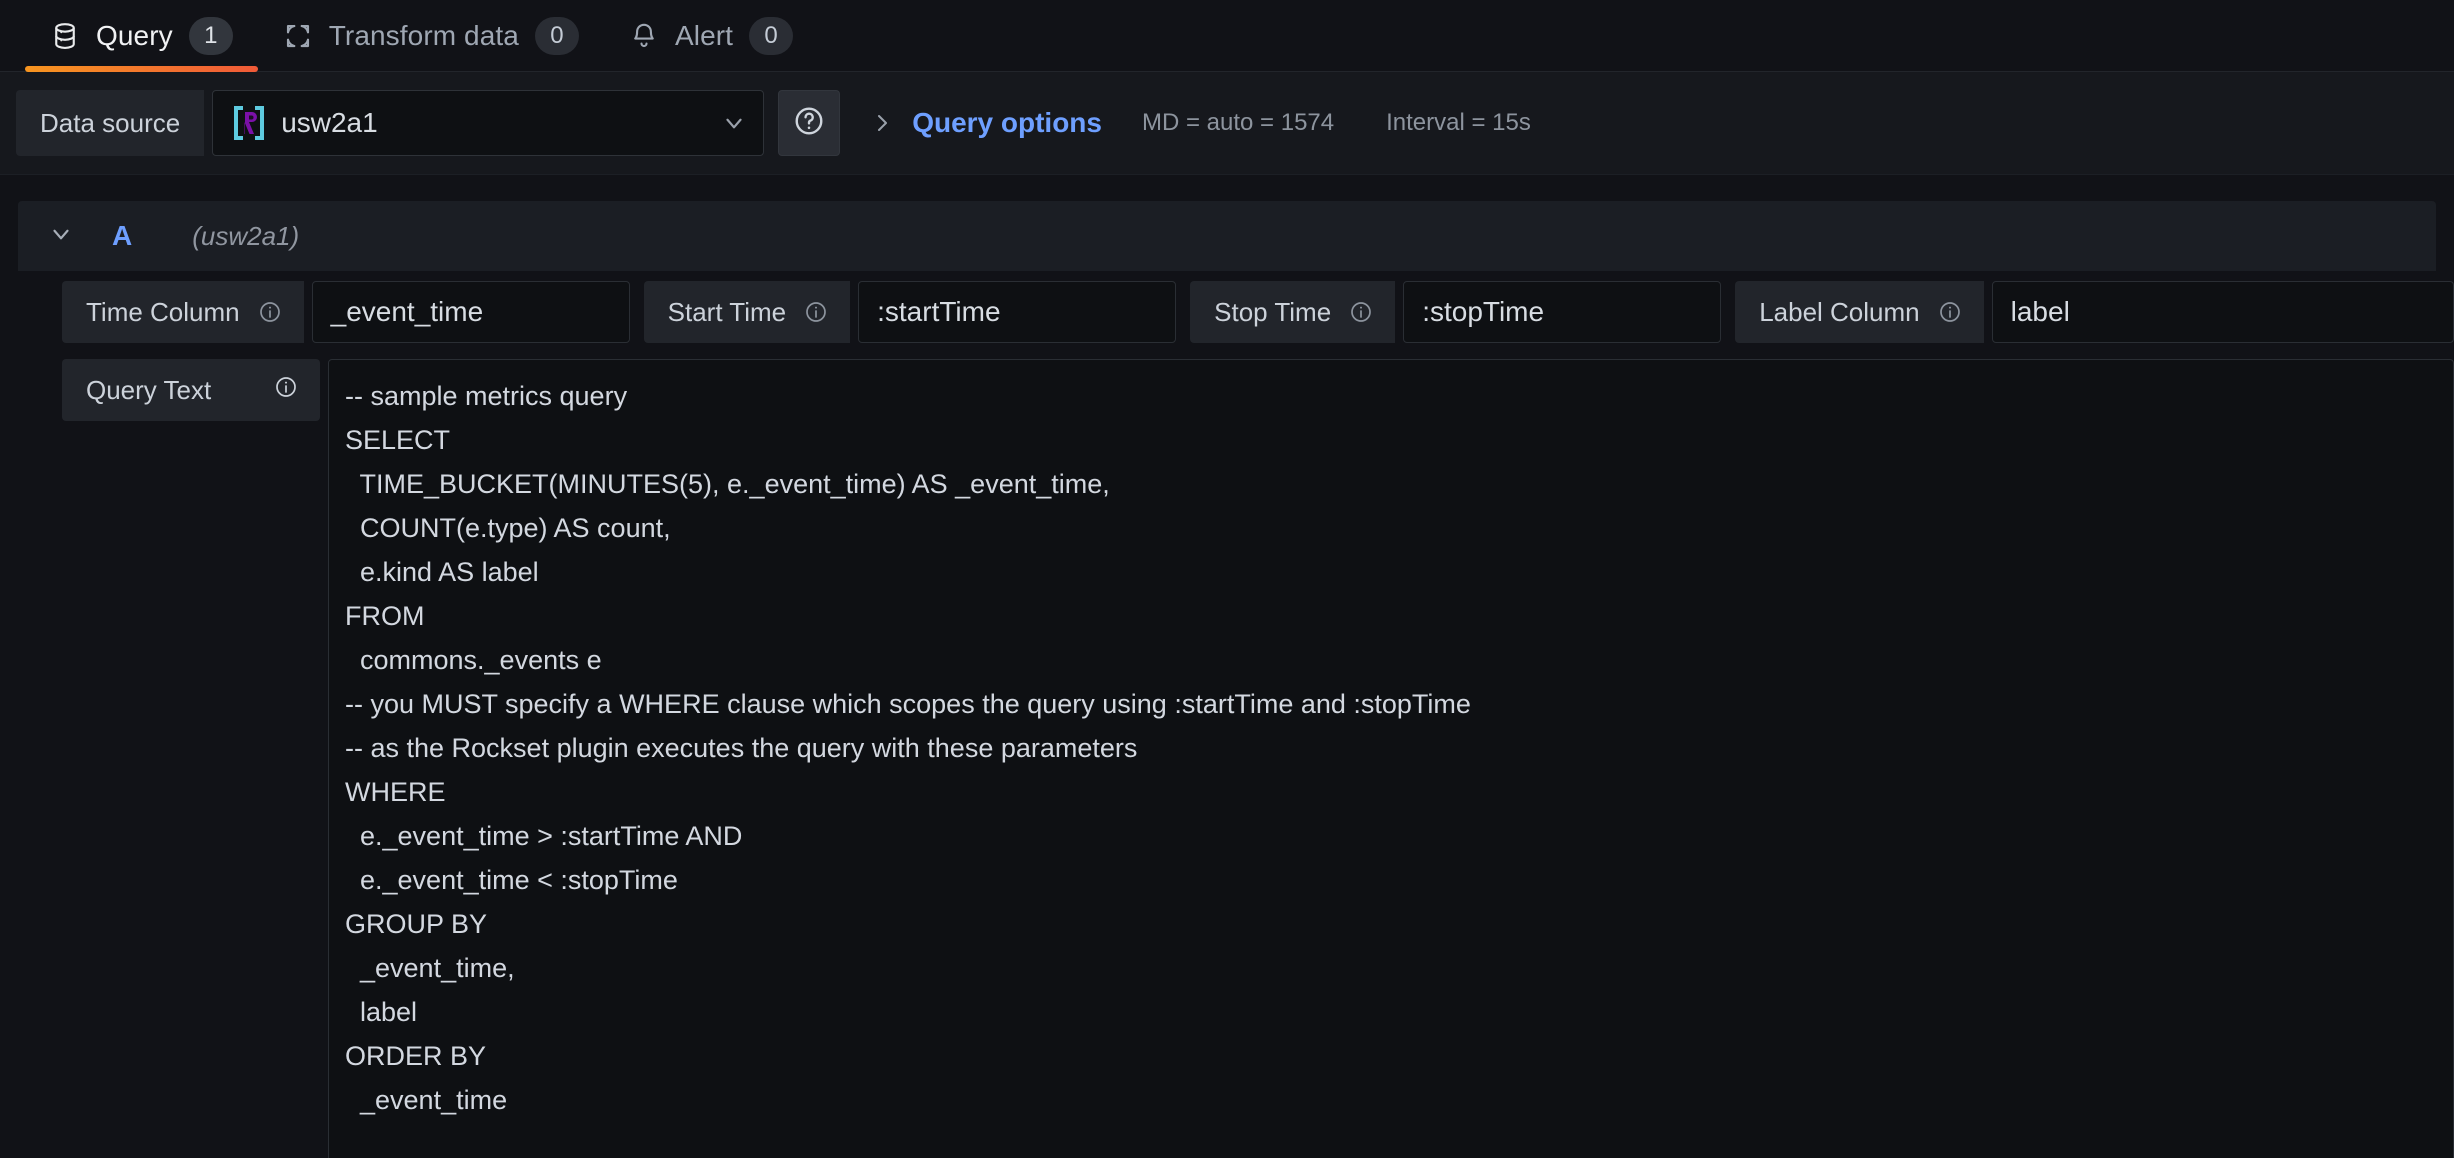 Image resolution: width=2454 pixels, height=1158 pixels. Describe the element at coordinates (65, 36) in the screenshot. I see `database-icon` at that location.